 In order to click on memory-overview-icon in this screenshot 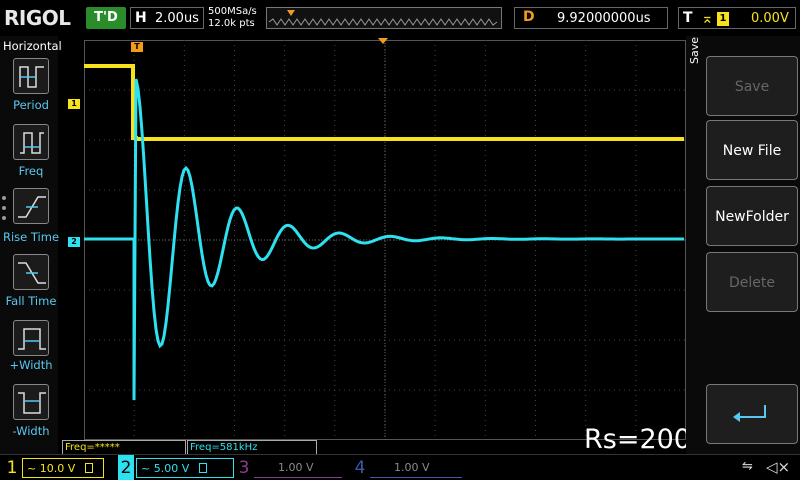, I will do `click(383, 18)`.